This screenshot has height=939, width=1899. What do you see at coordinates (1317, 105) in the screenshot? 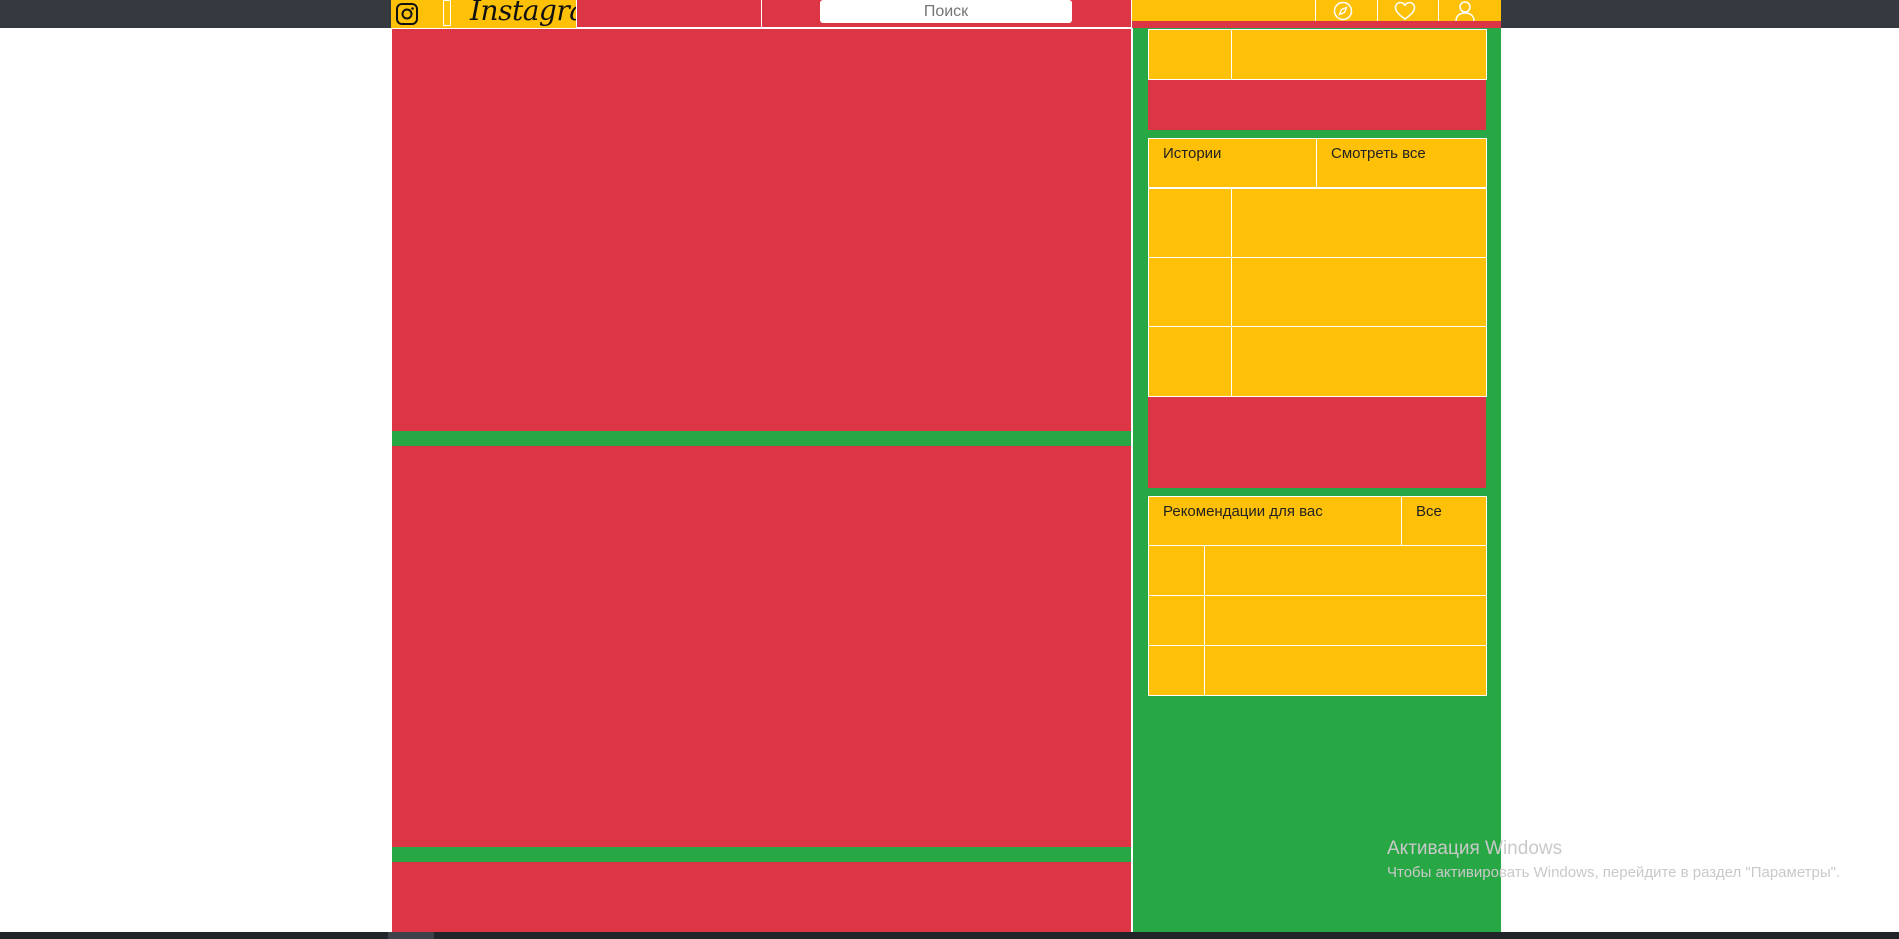
I see `profile-switch` at bounding box center [1317, 105].